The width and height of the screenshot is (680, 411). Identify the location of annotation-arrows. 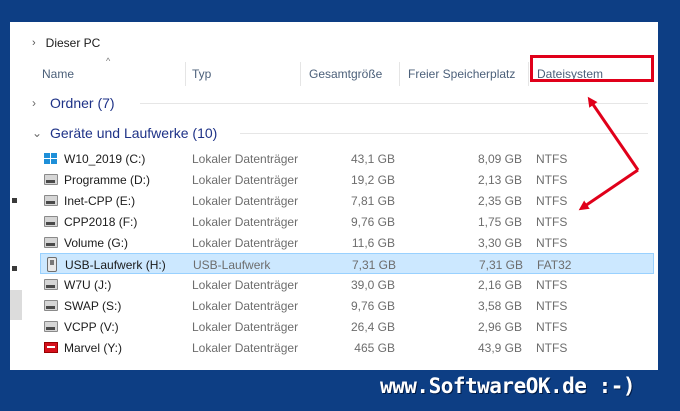
(609, 153).